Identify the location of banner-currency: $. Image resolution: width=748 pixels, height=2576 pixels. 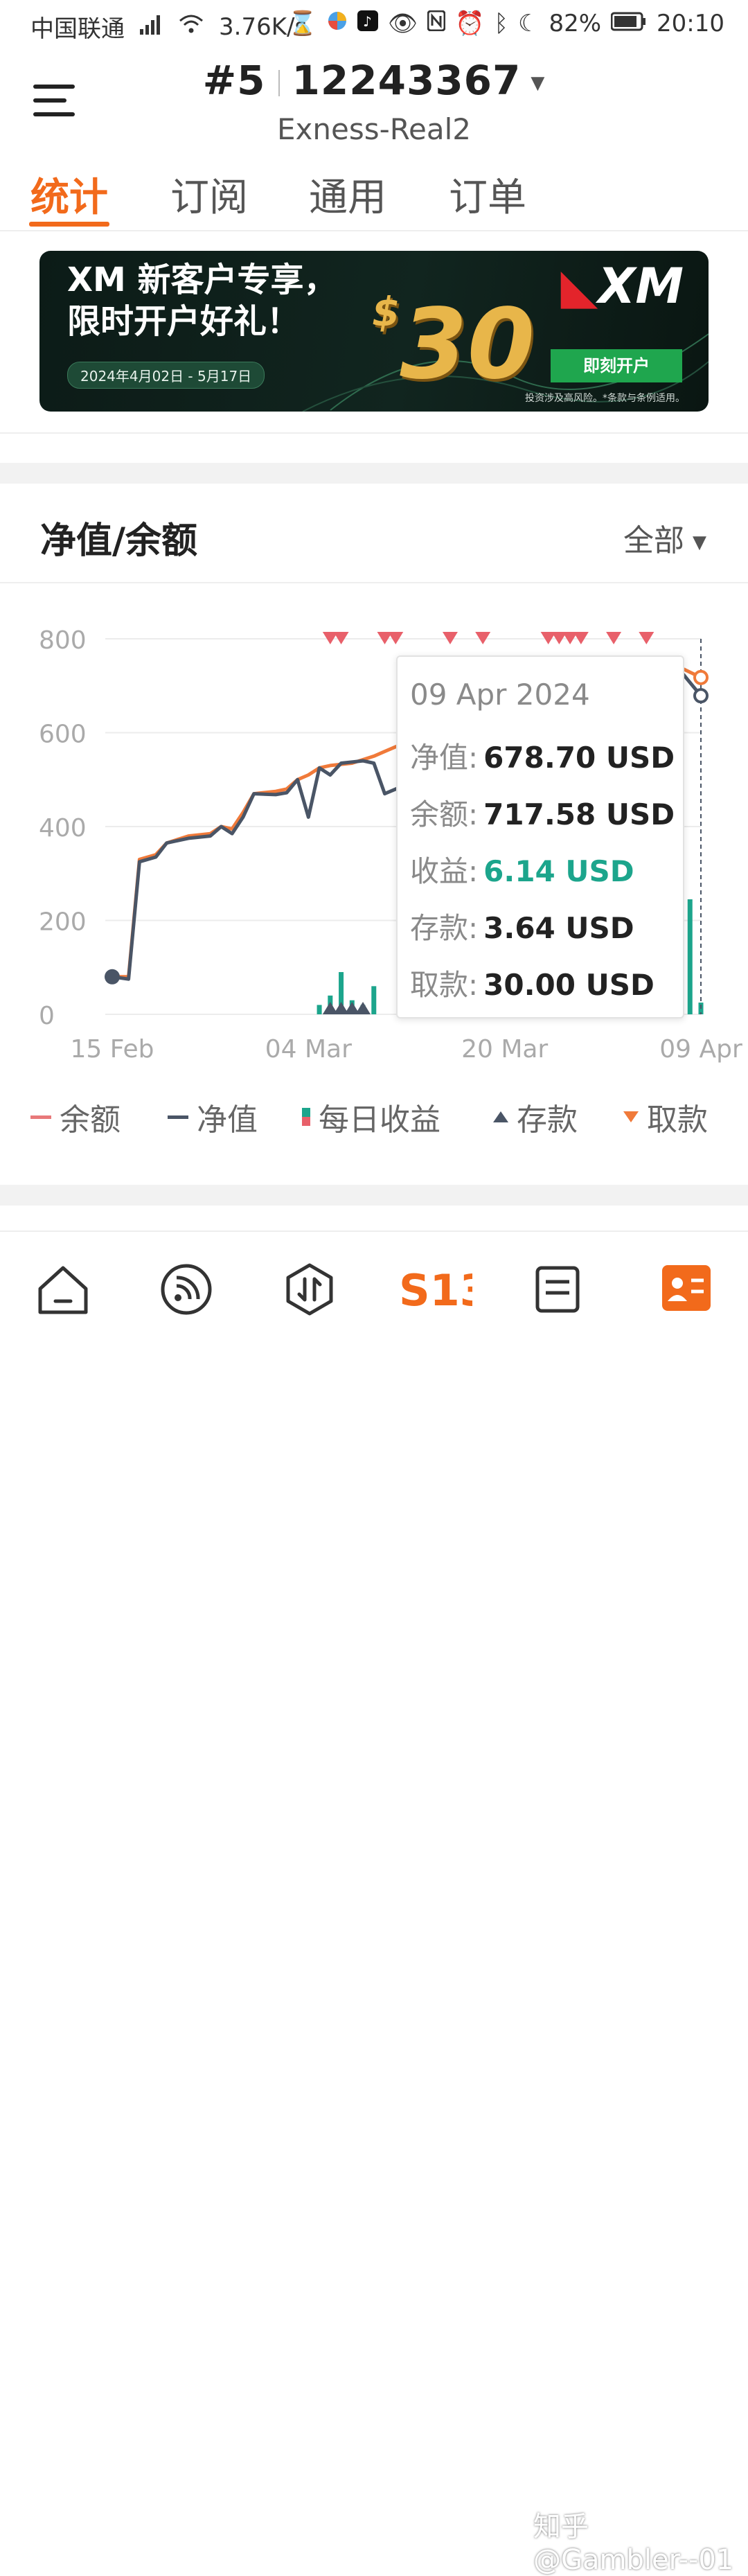
(386, 311).